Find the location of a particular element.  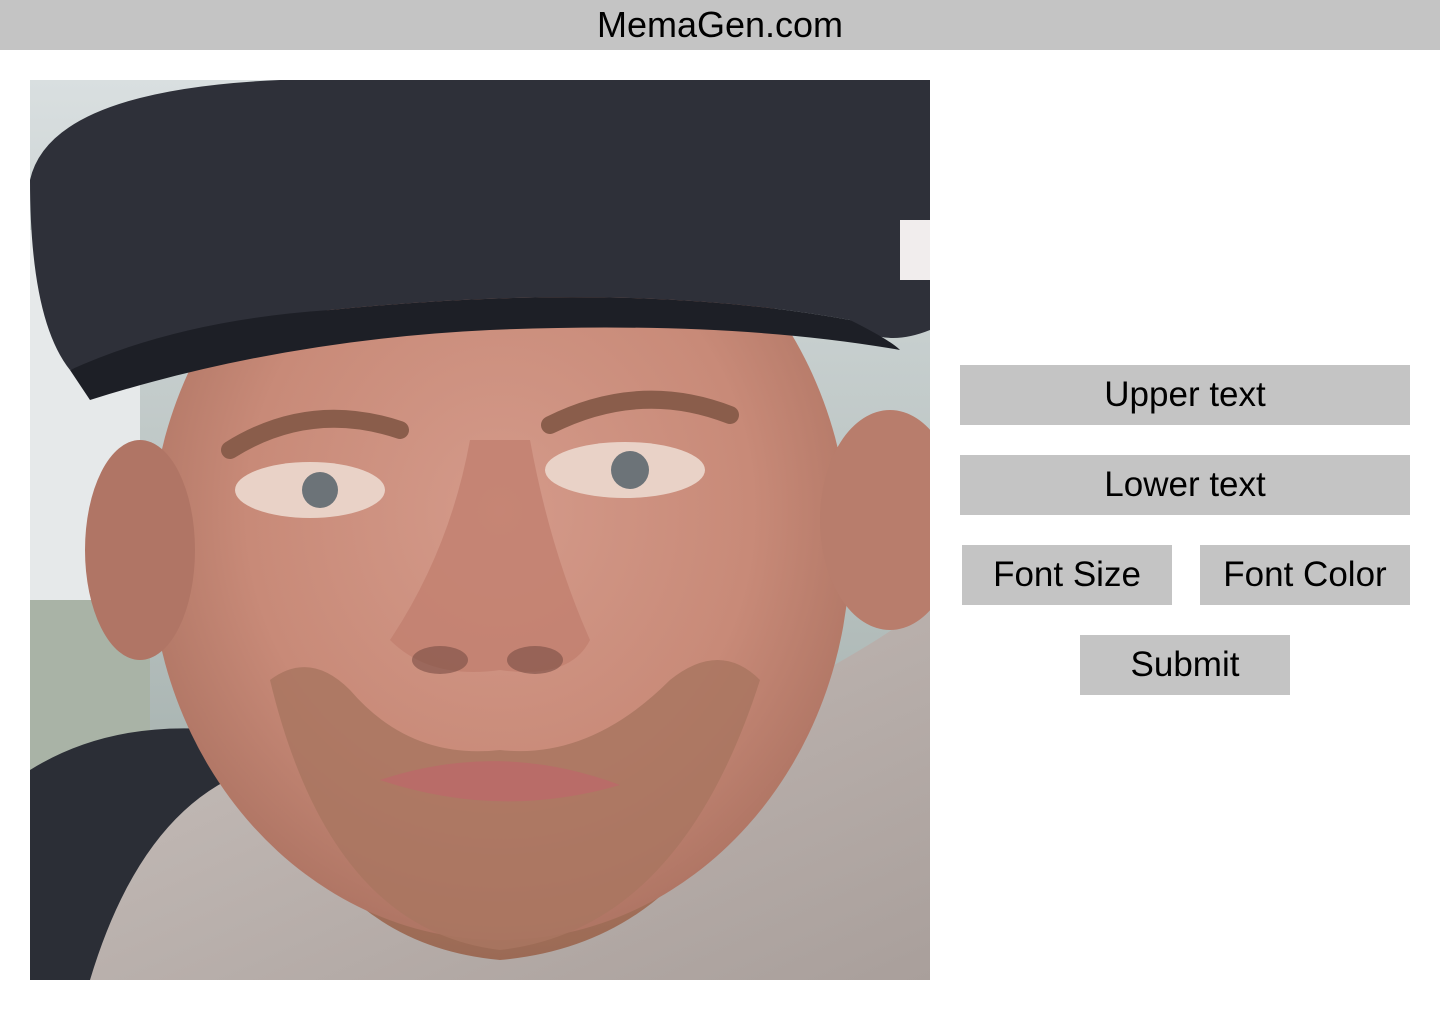

site-header: MemaGen.com is located at coordinates (720, 25).